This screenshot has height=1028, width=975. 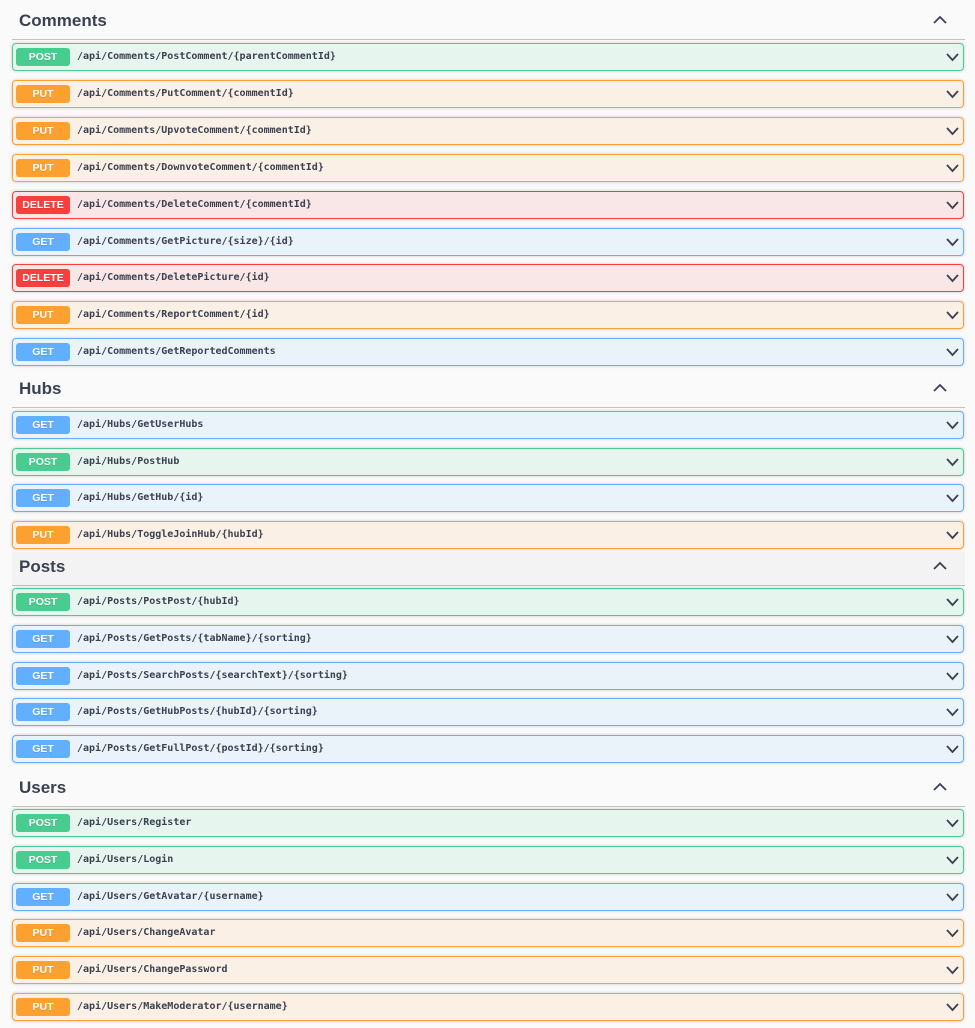 What do you see at coordinates (488, 970) in the screenshot?
I see `operation-row: PUT/api/Users/ChangePassword` at bounding box center [488, 970].